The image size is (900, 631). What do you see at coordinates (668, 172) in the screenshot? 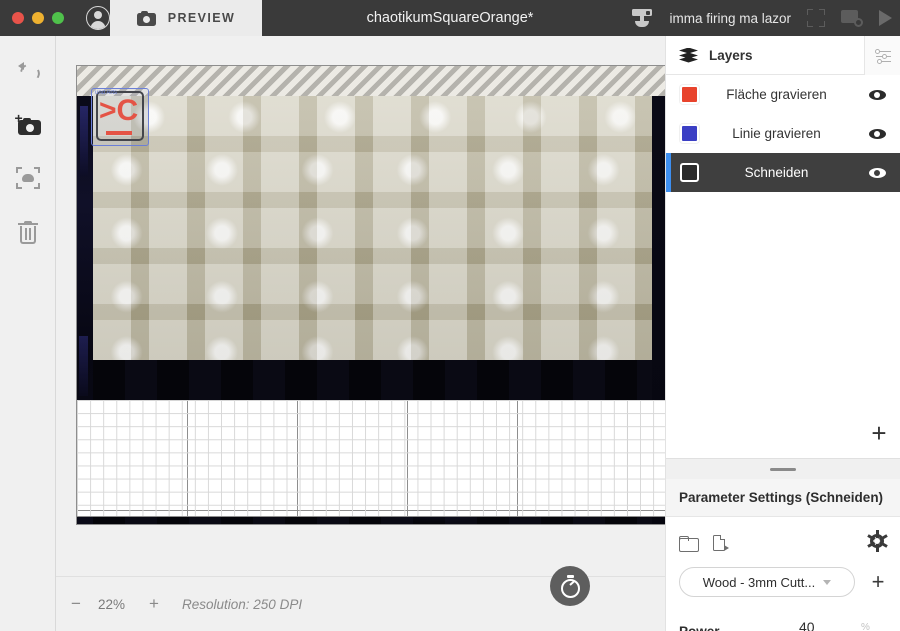
I see `selected-accent-bar` at bounding box center [668, 172].